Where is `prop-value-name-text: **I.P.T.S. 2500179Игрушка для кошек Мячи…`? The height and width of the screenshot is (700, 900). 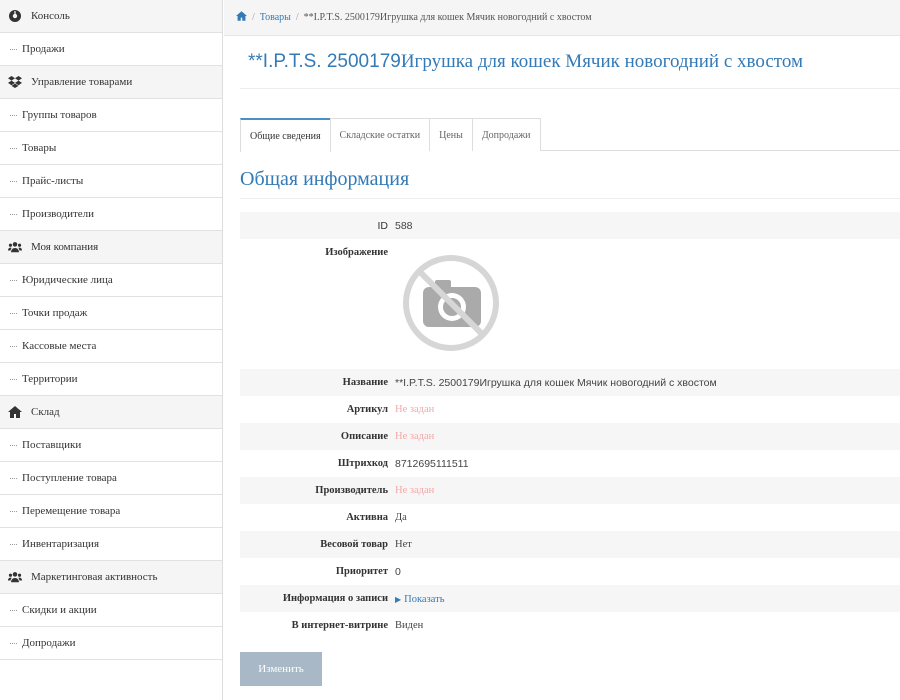
prop-value-name-text: **I.P.T.S. 2500179Игрушка для кошек Мячи… is located at coordinates (556, 382).